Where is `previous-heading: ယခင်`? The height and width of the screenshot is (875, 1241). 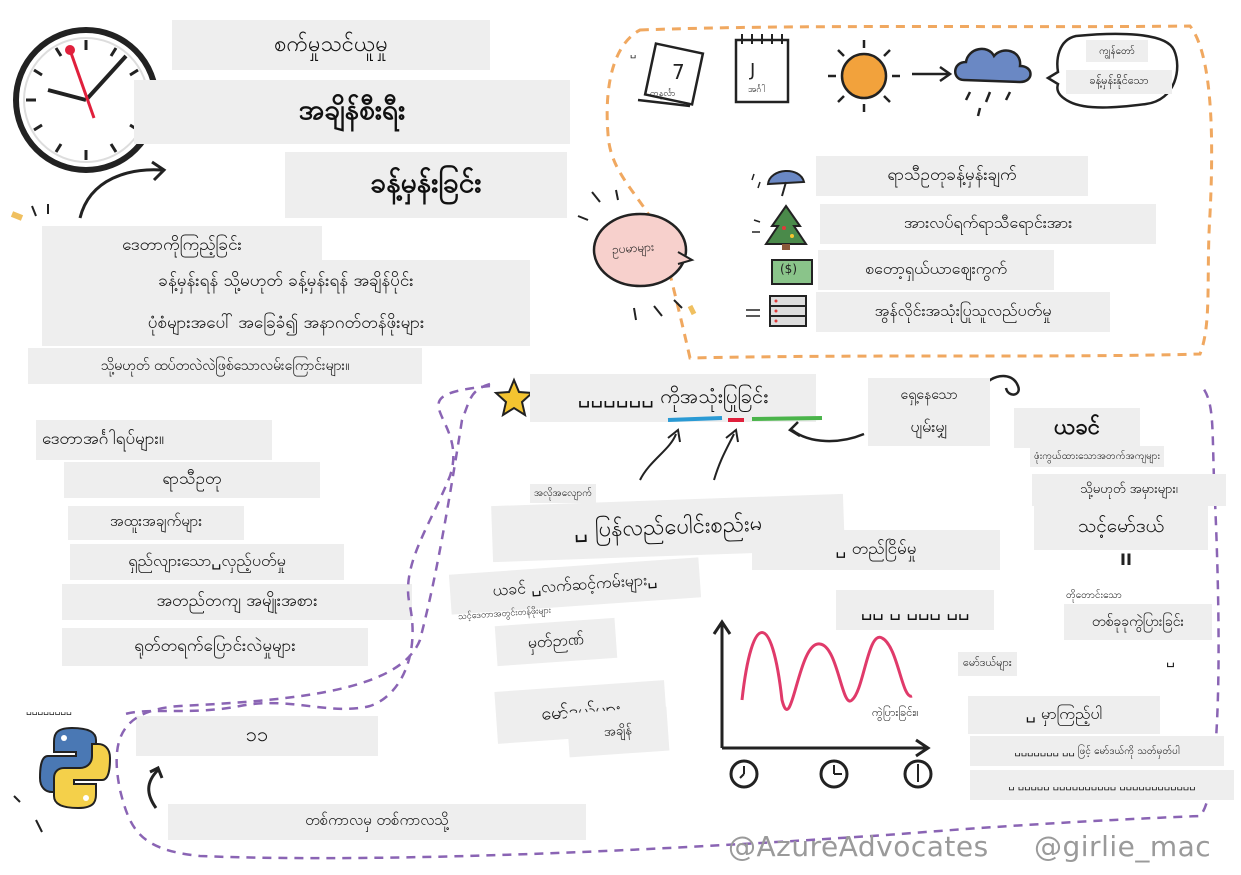 previous-heading: ယခင် is located at coordinates (1077, 428).